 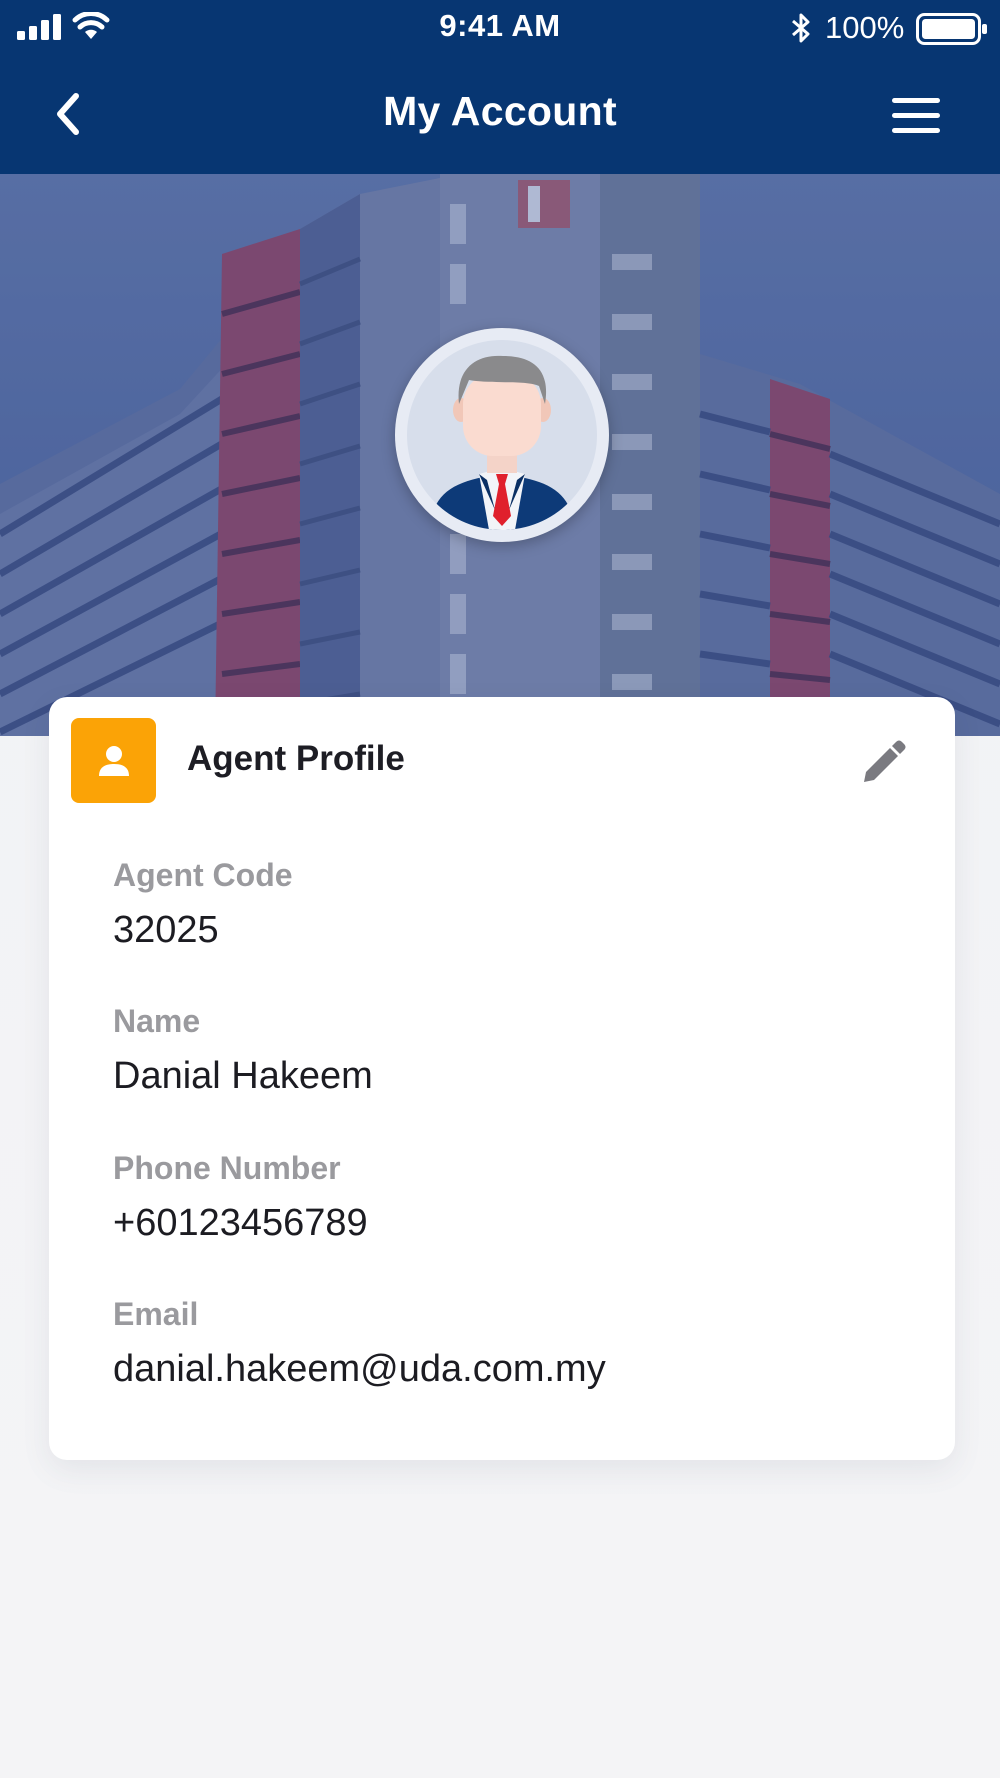 What do you see at coordinates (359, 1343) in the screenshot?
I see `field-email: Email danial.hakeem@uda.com.my` at bounding box center [359, 1343].